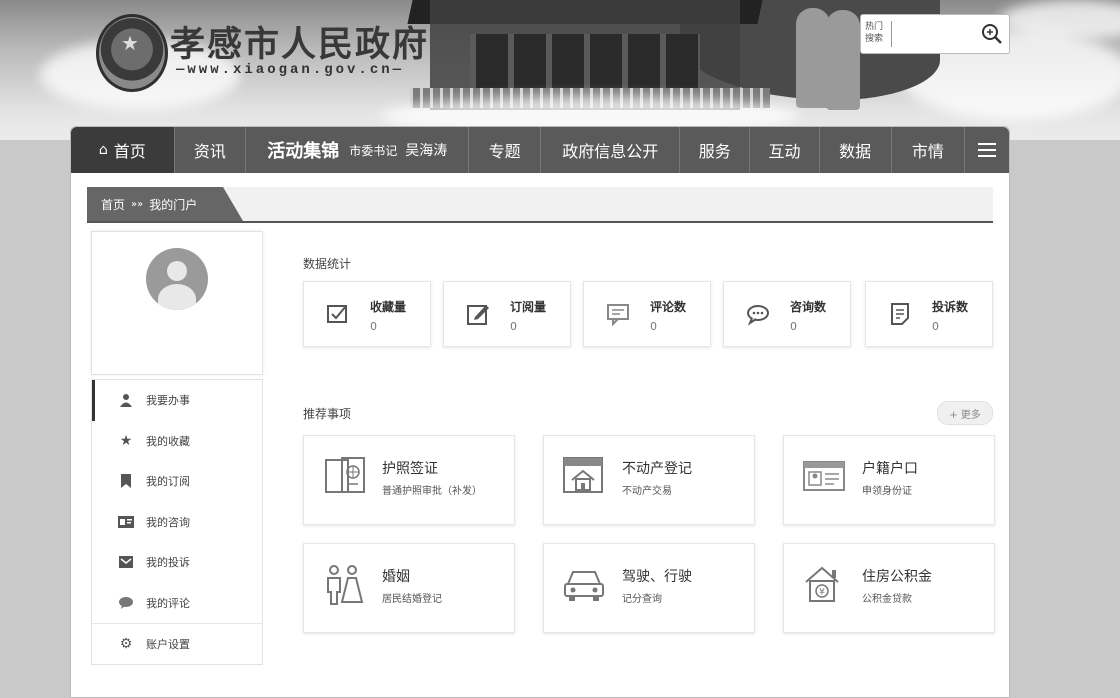 The height and width of the screenshot is (698, 1120). I want to click on stat-label: 订阅量, so click(528, 307).